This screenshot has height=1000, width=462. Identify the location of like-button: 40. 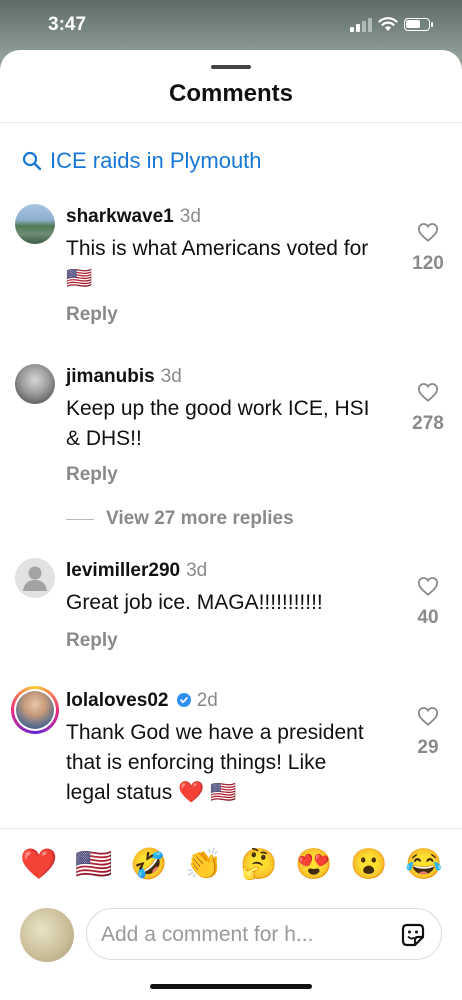
(428, 602).